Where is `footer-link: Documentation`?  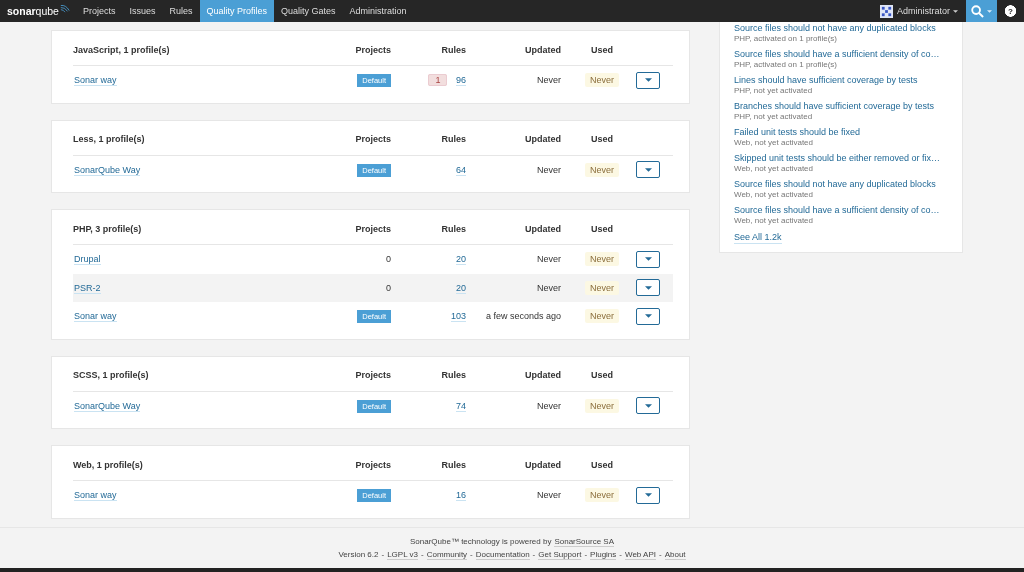
footer-link: Documentation is located at coordinates (502, 554).